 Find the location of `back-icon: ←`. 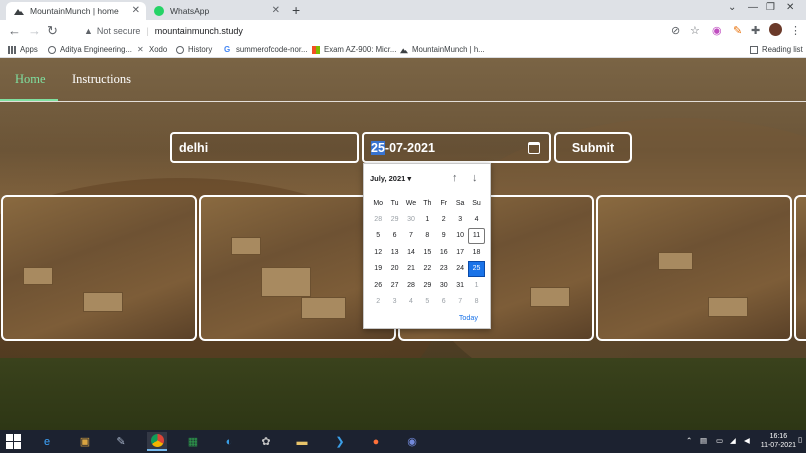

back-icon: ← is located at coordinates (14, 30).